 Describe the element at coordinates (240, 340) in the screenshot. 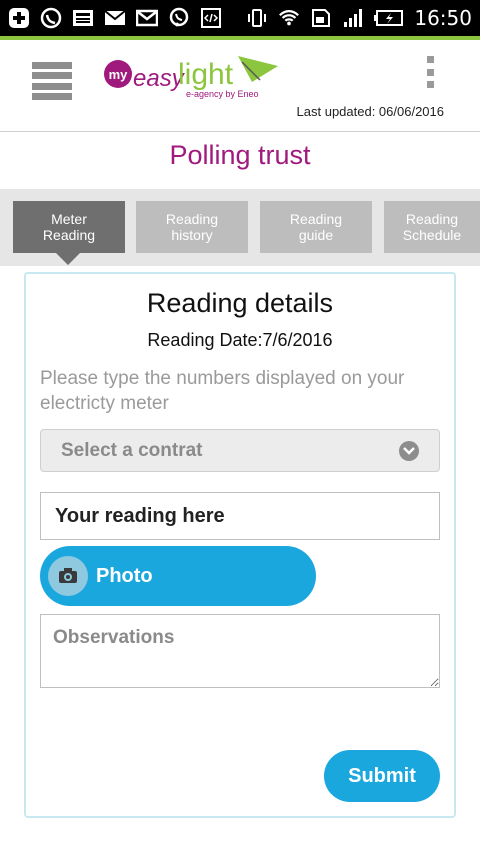

I see `reading-date: Reading Date:7/6/2016` at that location.